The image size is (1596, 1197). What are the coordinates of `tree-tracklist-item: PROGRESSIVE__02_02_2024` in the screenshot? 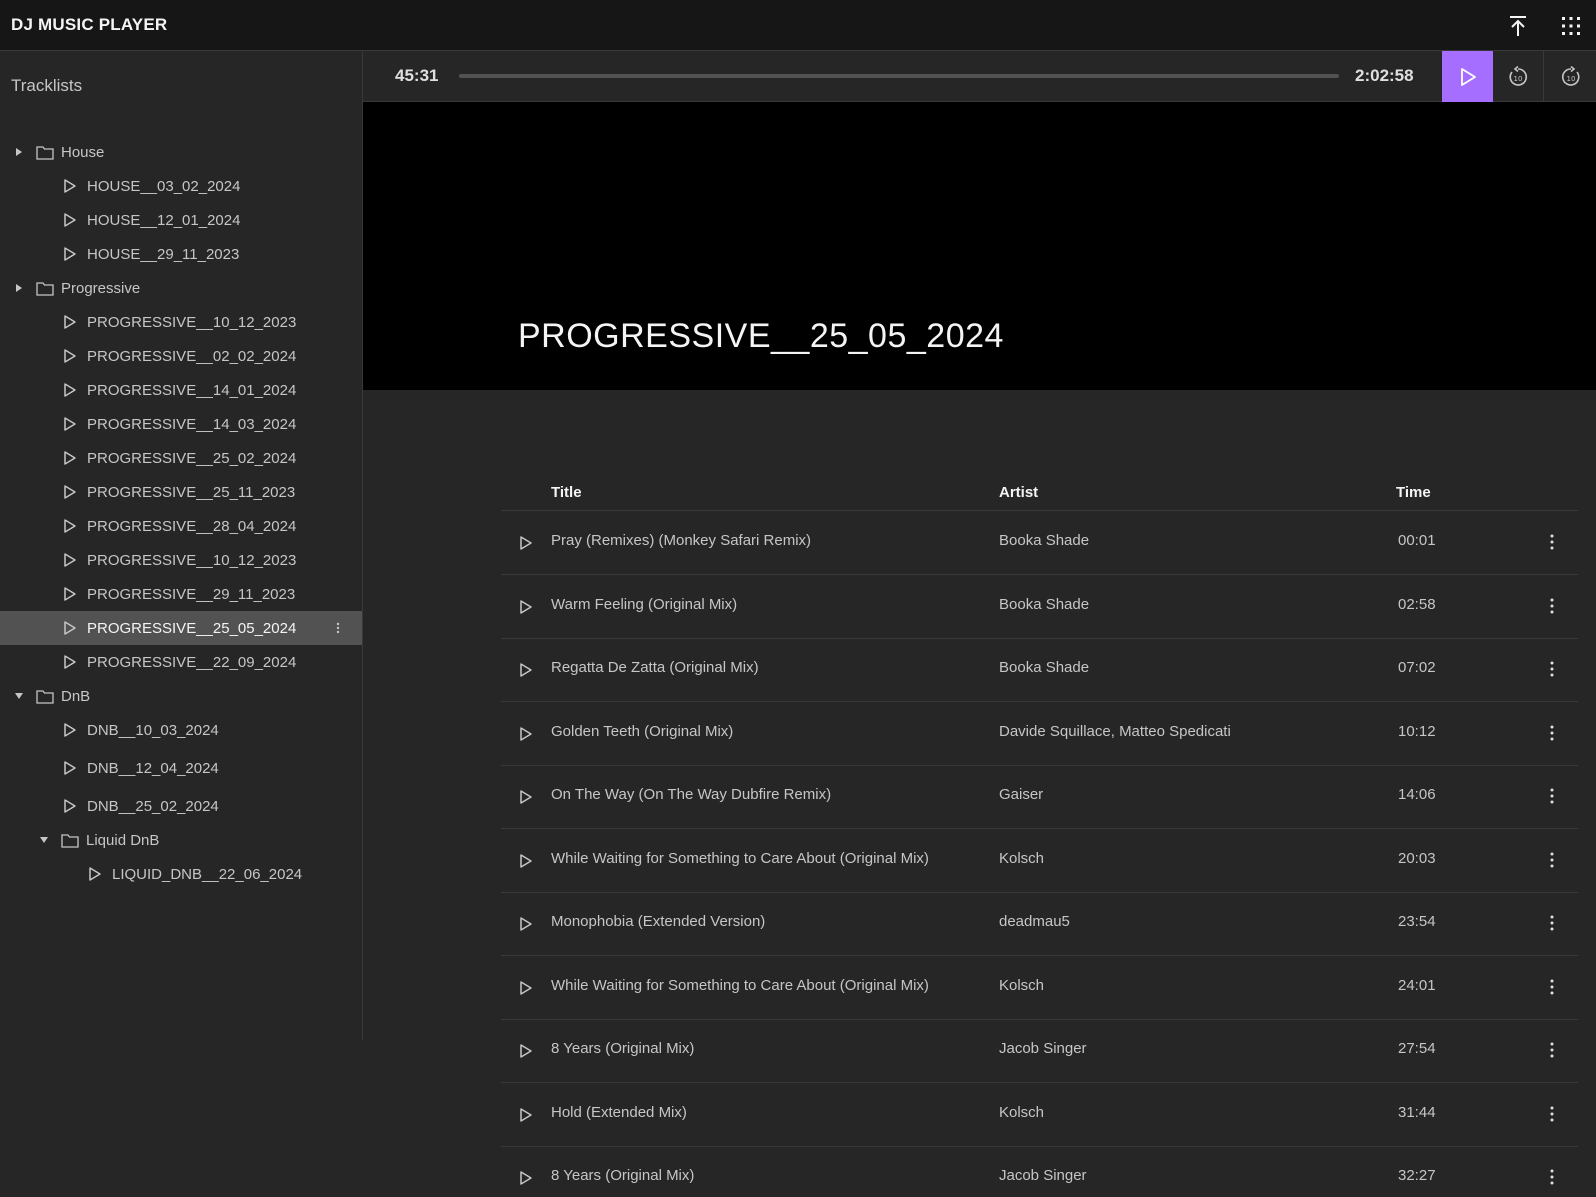 It's located at (181, 356).